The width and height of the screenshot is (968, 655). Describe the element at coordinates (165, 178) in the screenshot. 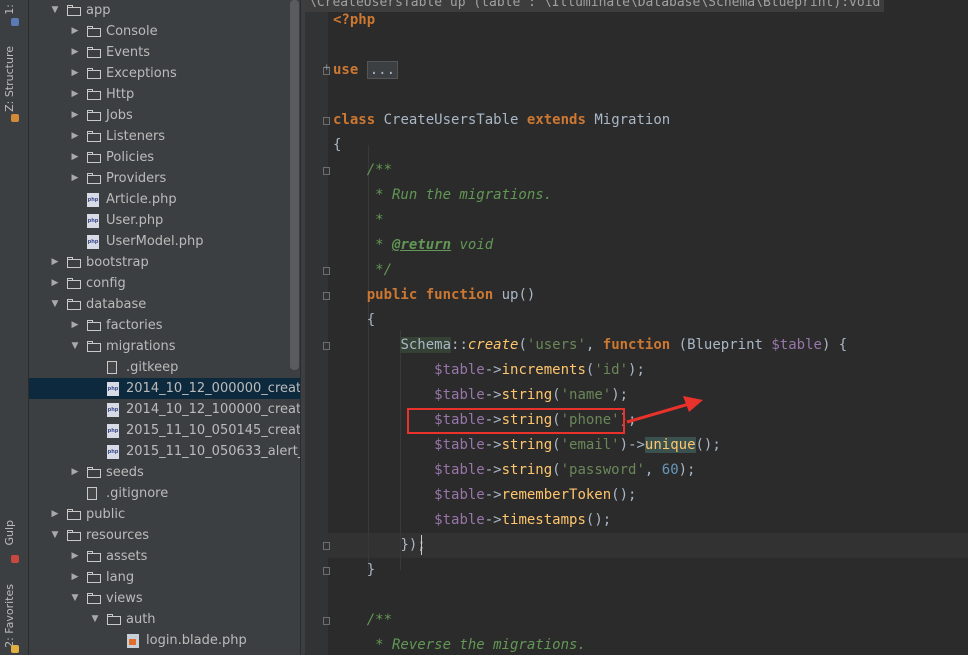

I see `tree-folder: ▶ Providers` at that location.